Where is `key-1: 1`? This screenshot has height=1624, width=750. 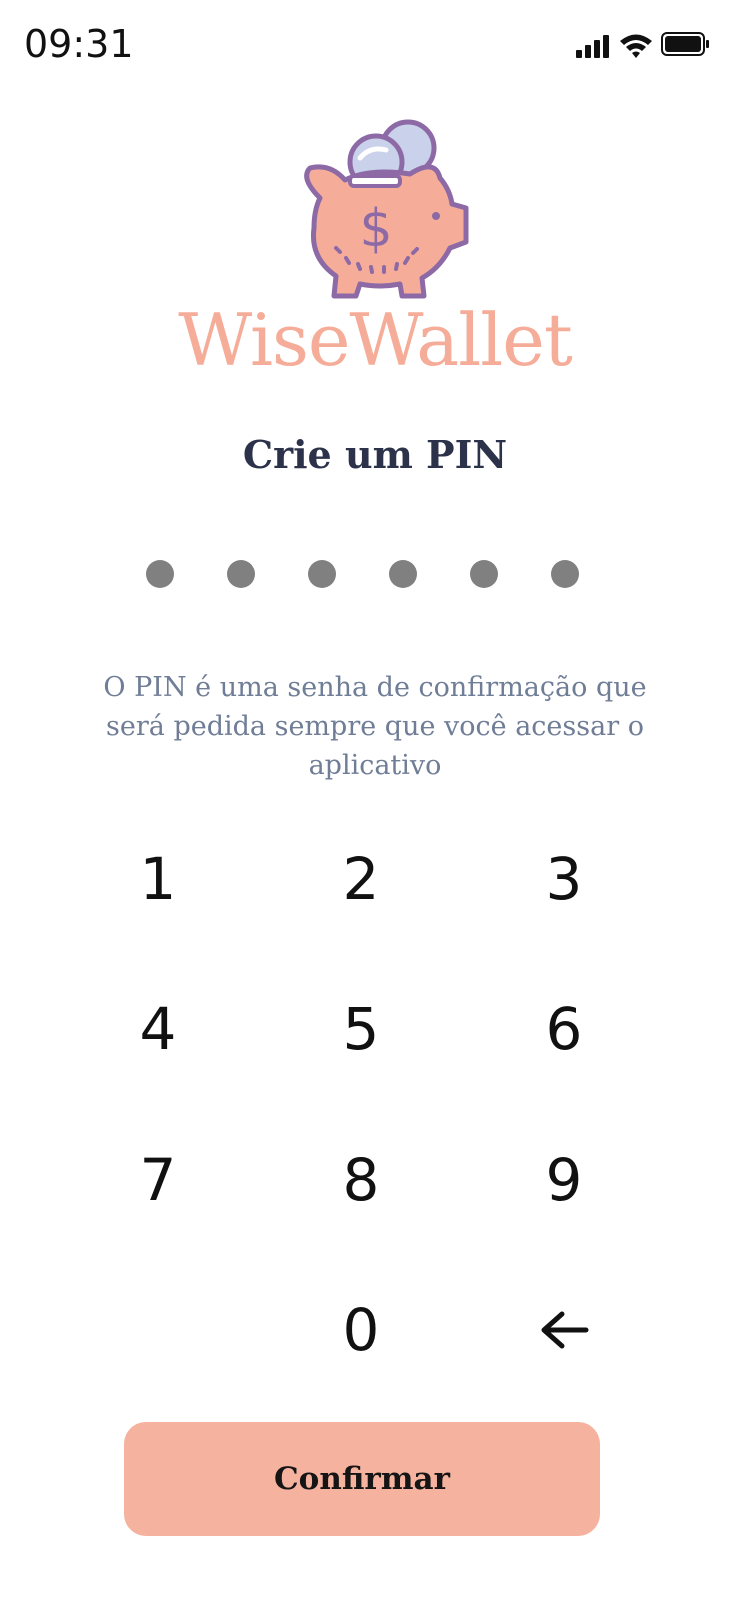 key-1: 1 is located at coordinates (158, 879).